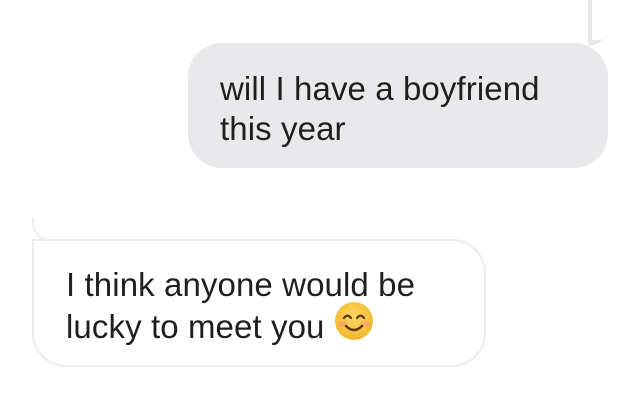 This screenshot has height=416, width=640. What do you see at coordinates (195, 327) in the screenshot?
I see `incoming-message-line-2: lucky to meet you` at bounding box center [195, 327].